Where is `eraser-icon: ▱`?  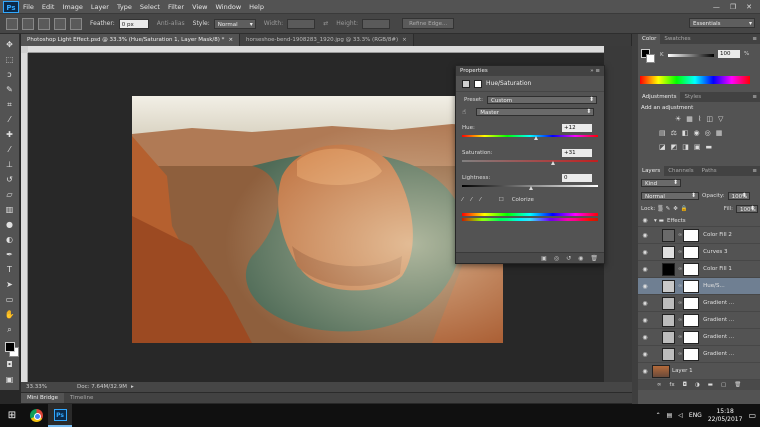 eraser-icon: ▱ is located at coordinates (10, 195).